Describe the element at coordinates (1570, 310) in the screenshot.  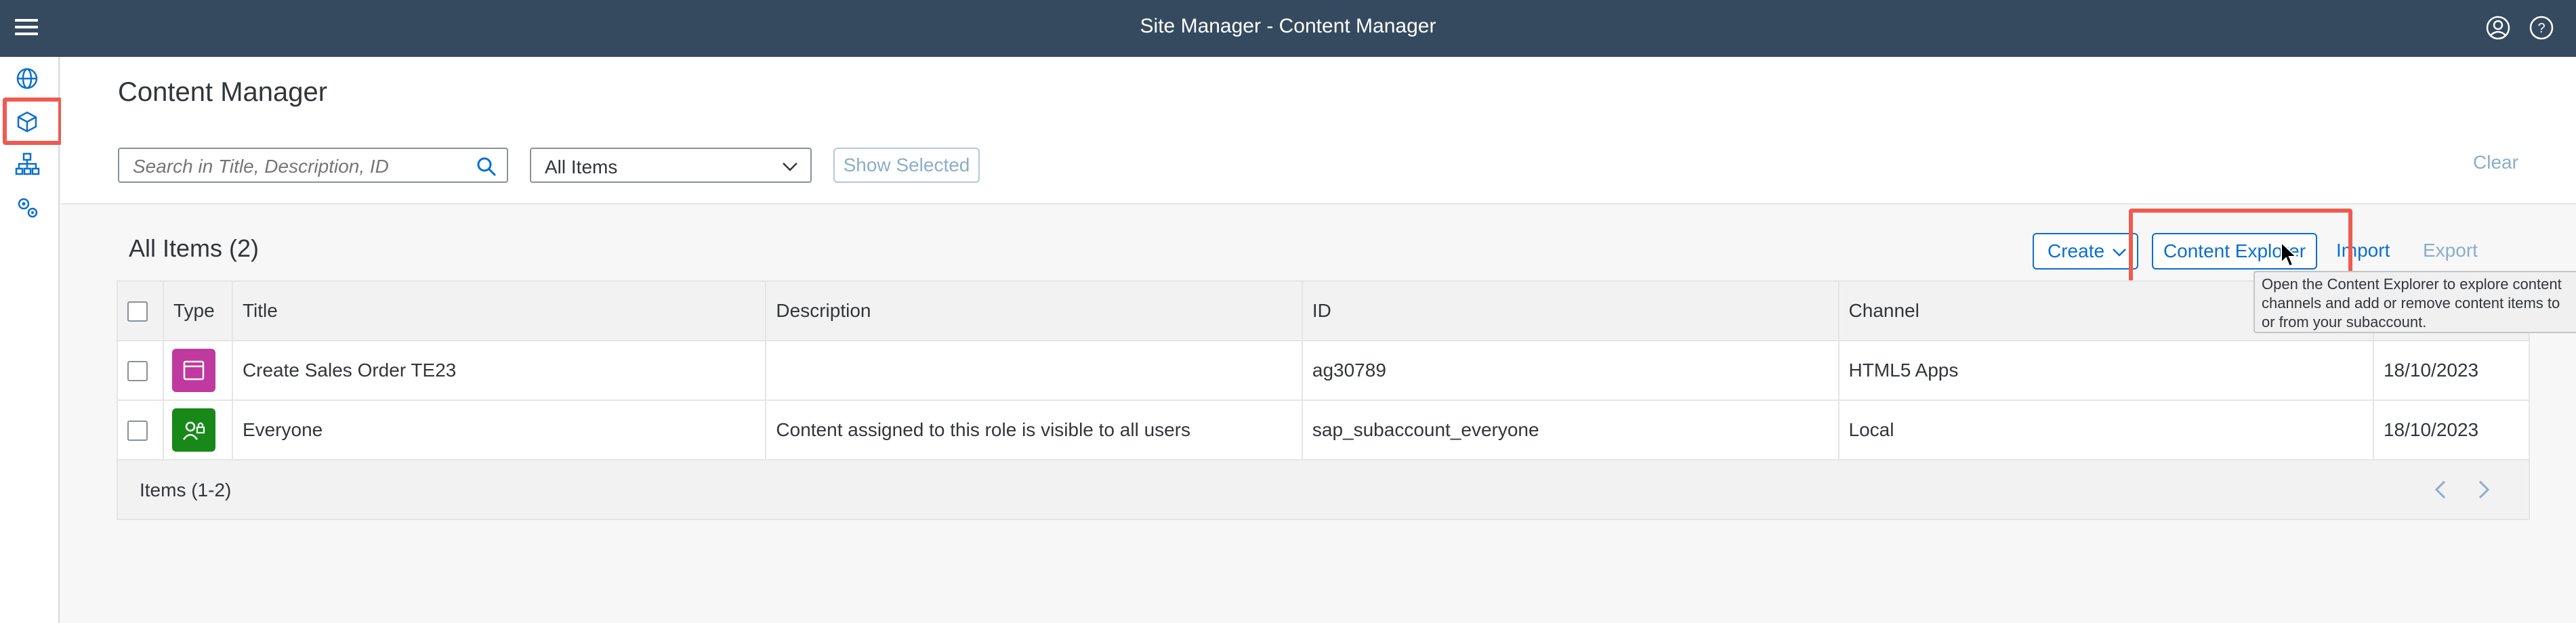
I see `column-header-id: ID` at that location.